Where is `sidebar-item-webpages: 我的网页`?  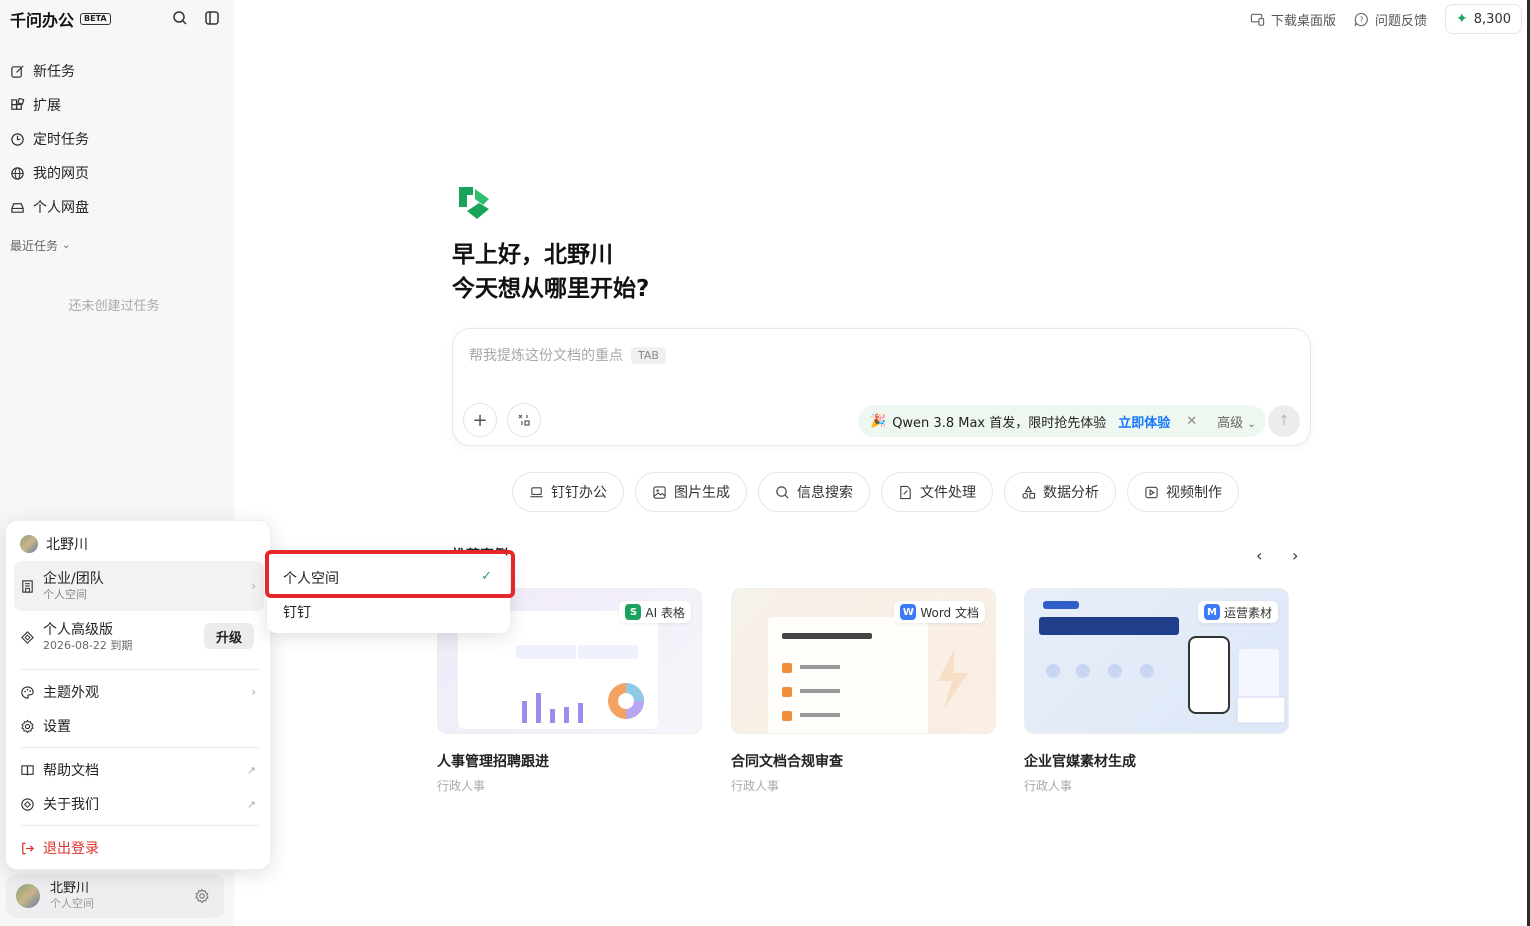 sidebar-item-webpages: 我的网页 is located at coordinates (117, 173).